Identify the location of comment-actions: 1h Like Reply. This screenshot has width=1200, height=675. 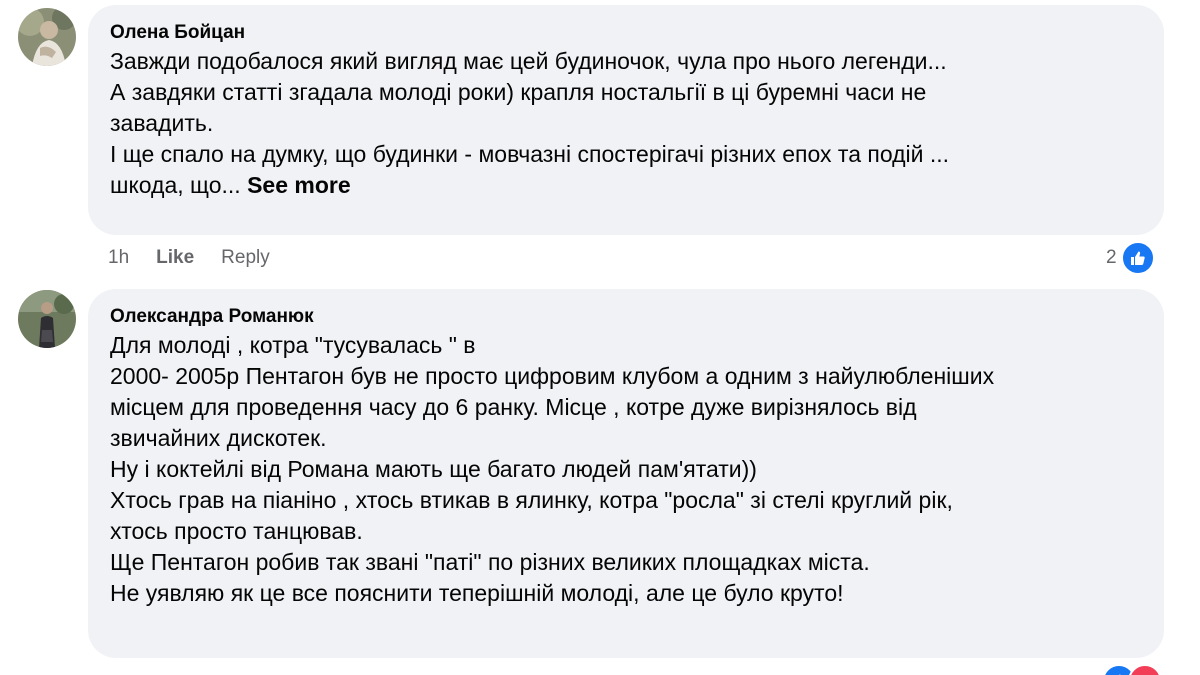
(202, 258).